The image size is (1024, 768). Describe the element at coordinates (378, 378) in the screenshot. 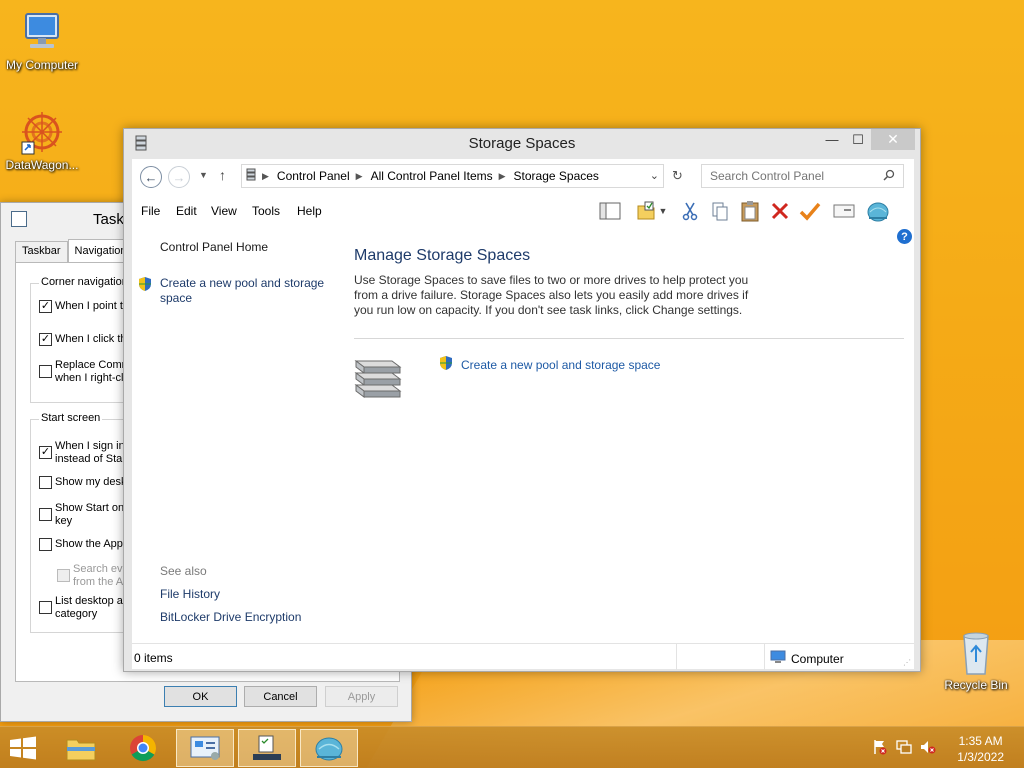

I see `storage-drives-icon` at that location.